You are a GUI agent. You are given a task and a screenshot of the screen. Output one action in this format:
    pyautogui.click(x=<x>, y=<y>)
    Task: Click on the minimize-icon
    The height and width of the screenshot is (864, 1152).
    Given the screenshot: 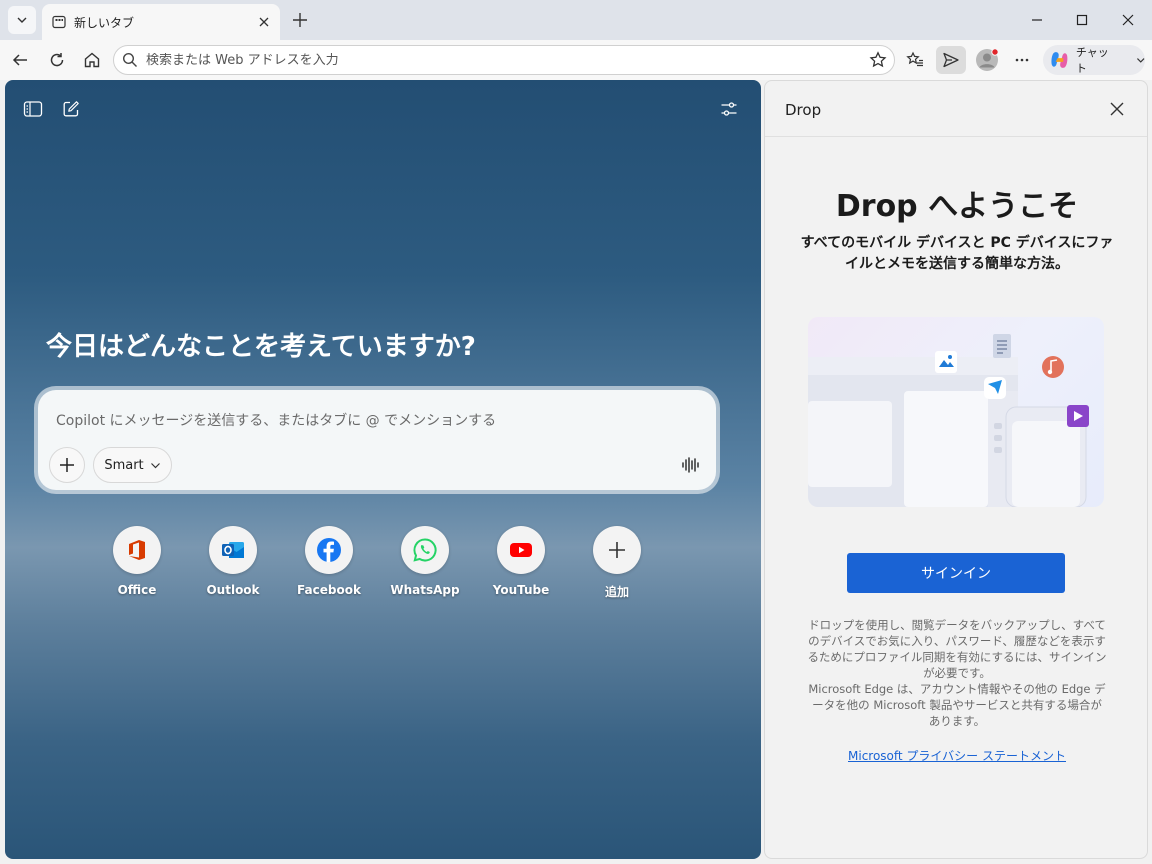 What is the action you would take?
    pyautogui.click(x=1037, y=20)
    